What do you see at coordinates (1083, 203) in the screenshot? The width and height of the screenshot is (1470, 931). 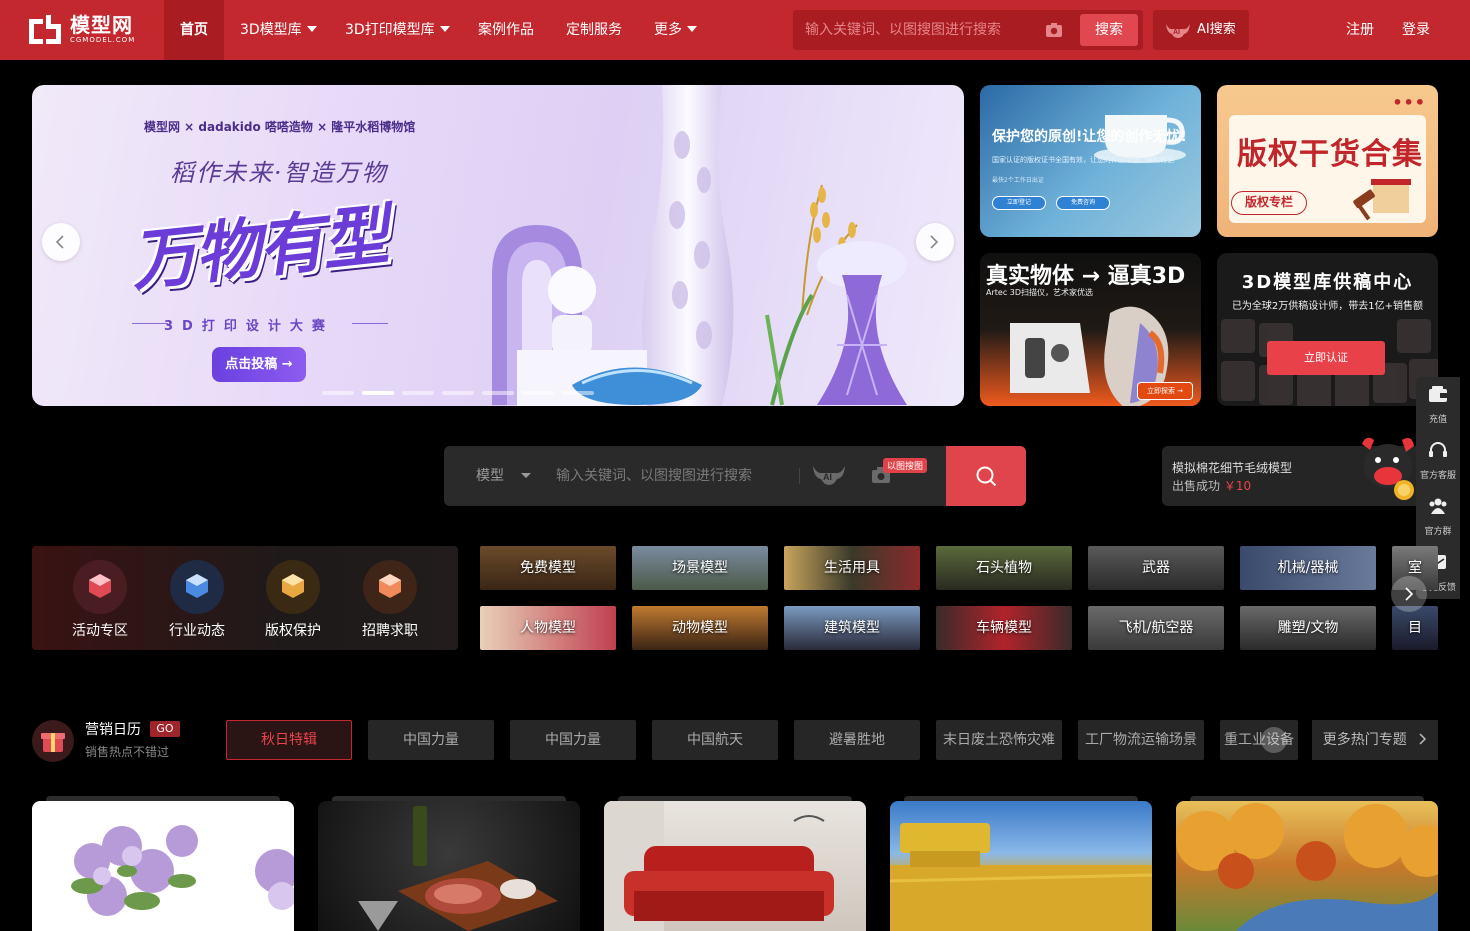 I see `tile1-consult-button: 免费咨询` at bounding box center [1083, 203].